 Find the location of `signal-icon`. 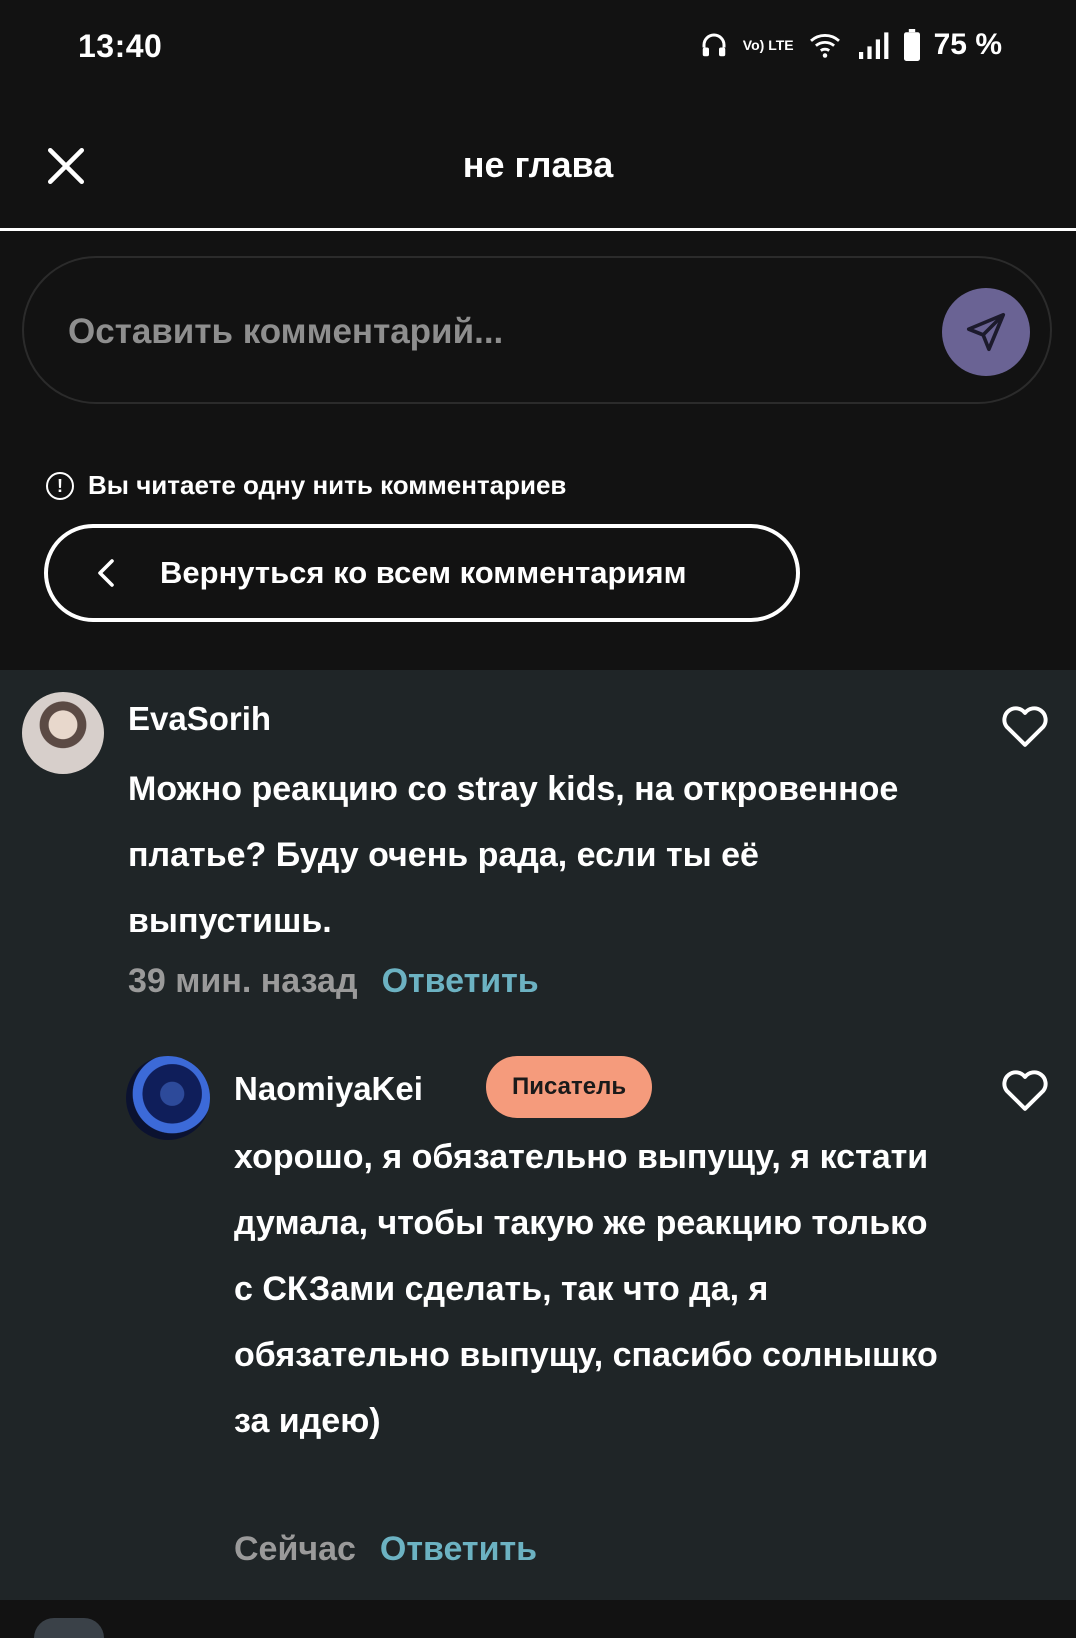

signal-icon is located at coordinates (873, 45).